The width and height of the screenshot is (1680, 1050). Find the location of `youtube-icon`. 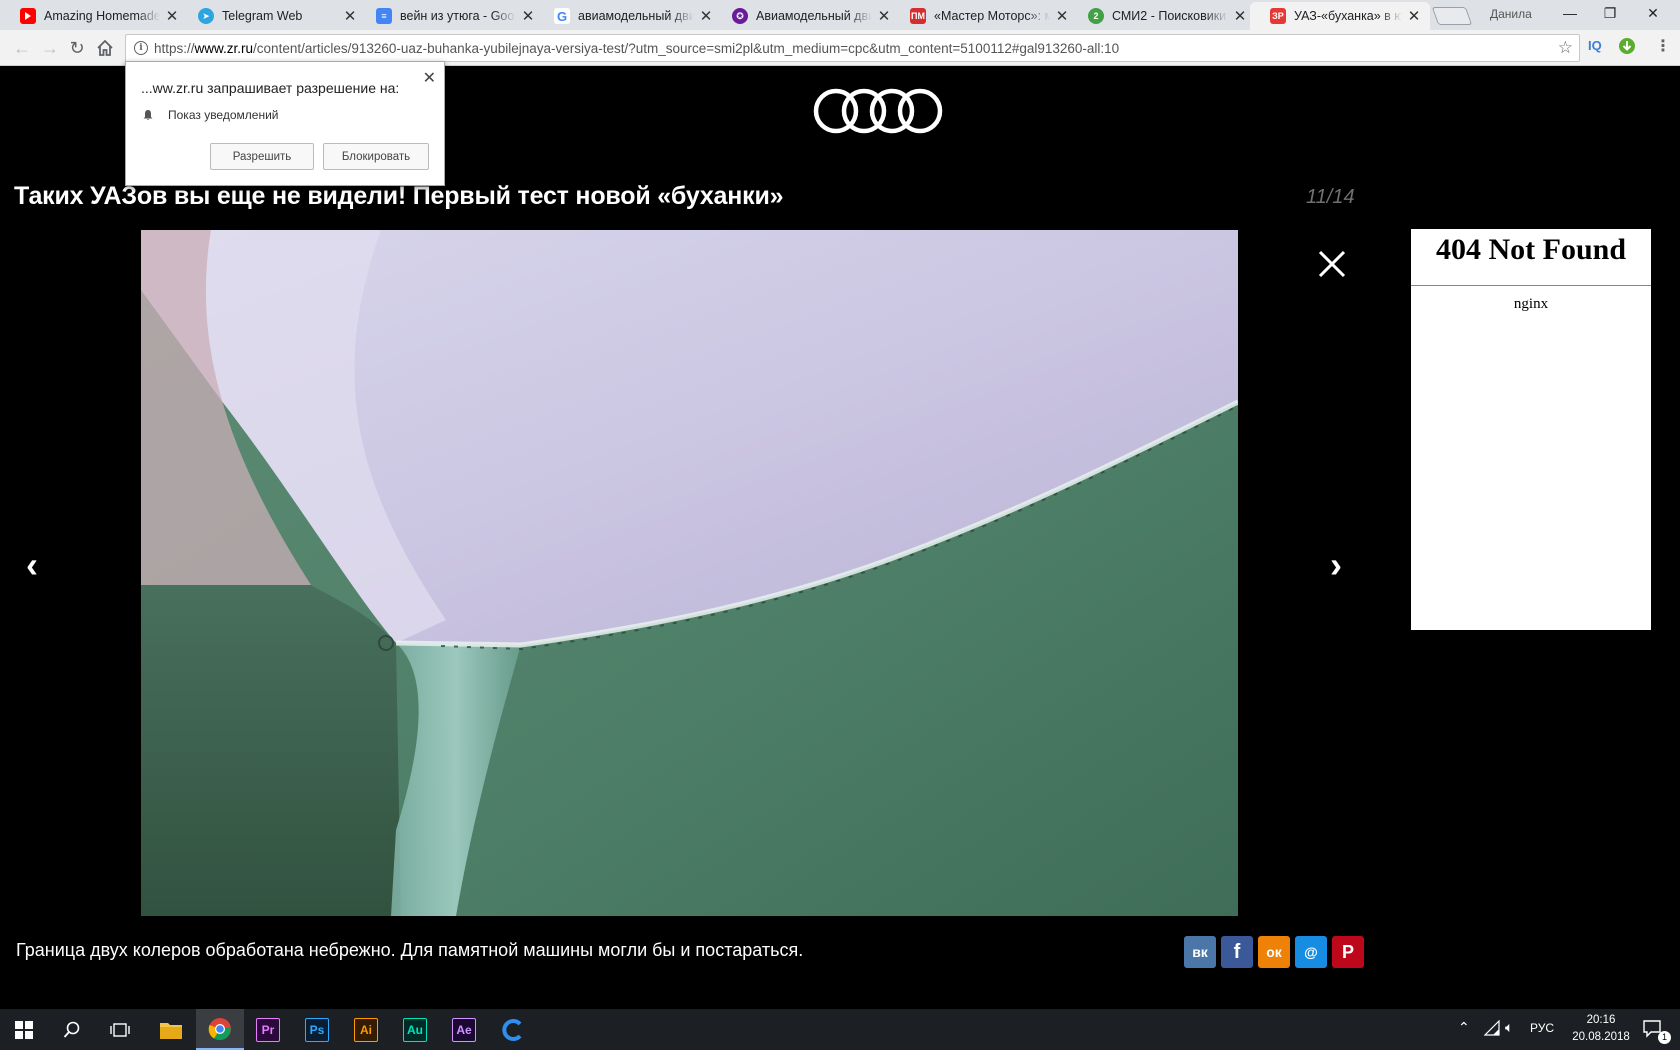

youtube-icon is located at coordinates (28, 16).